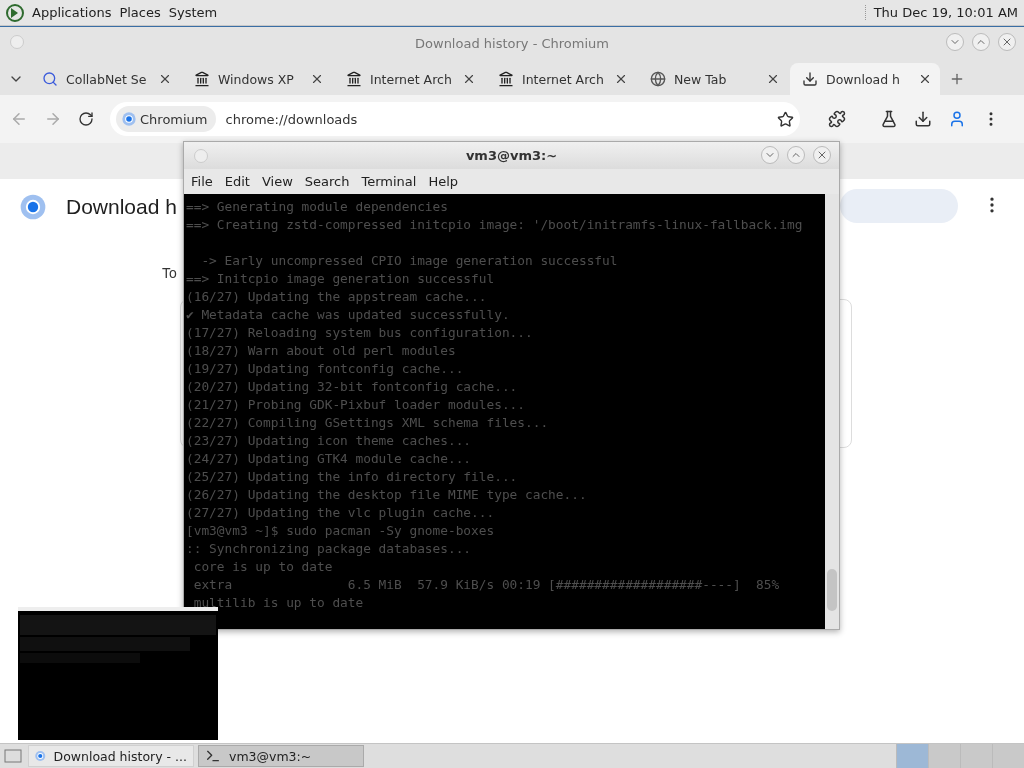 Image resolution: width=1024 pixels, height=768 pixels. Describe the element at coordinates (658, 79) in the screenshot. I see `globe-icon` at that location.